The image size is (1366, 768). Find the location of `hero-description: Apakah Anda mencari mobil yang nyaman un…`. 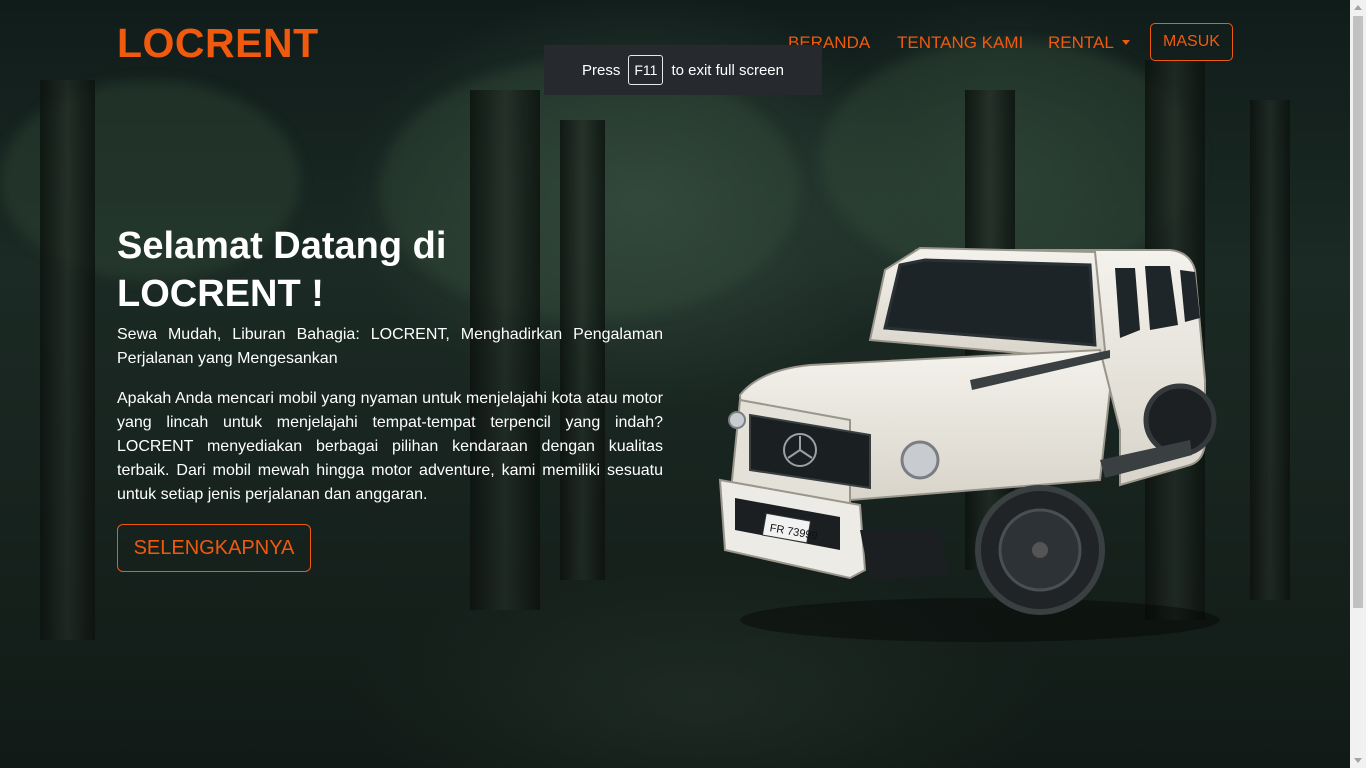

hero-description: Apakah Anda mencari mobil yang nyaman un… is located at coordinates (390, 446).